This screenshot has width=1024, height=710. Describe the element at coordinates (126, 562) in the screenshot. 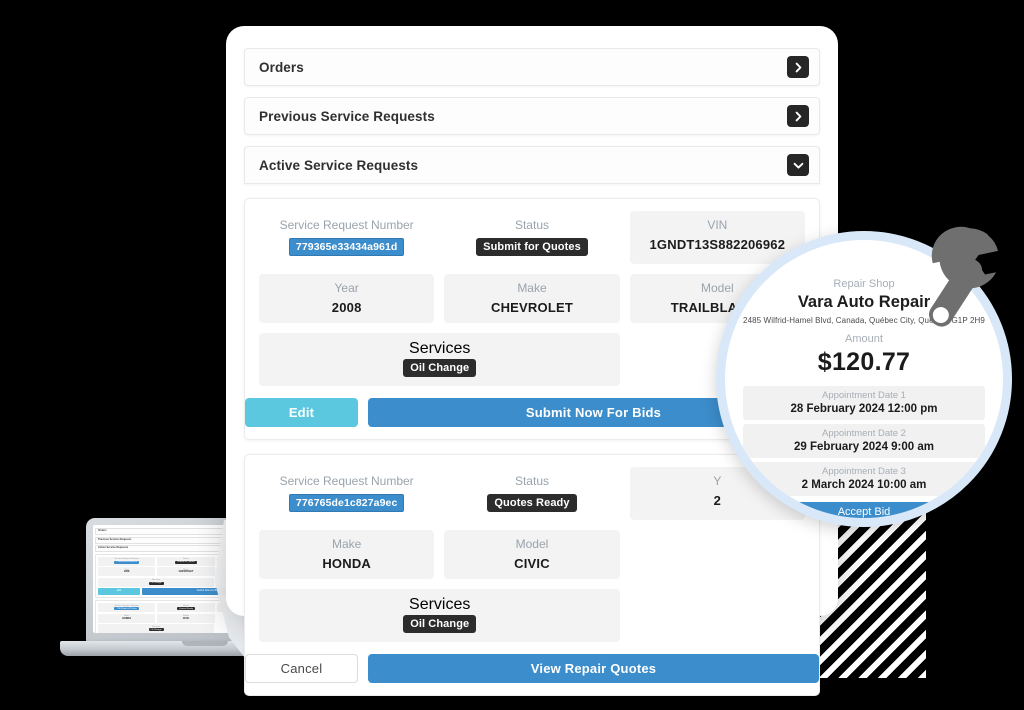

I see `mini-sr-badge: 779365e33434a961d` at that location.